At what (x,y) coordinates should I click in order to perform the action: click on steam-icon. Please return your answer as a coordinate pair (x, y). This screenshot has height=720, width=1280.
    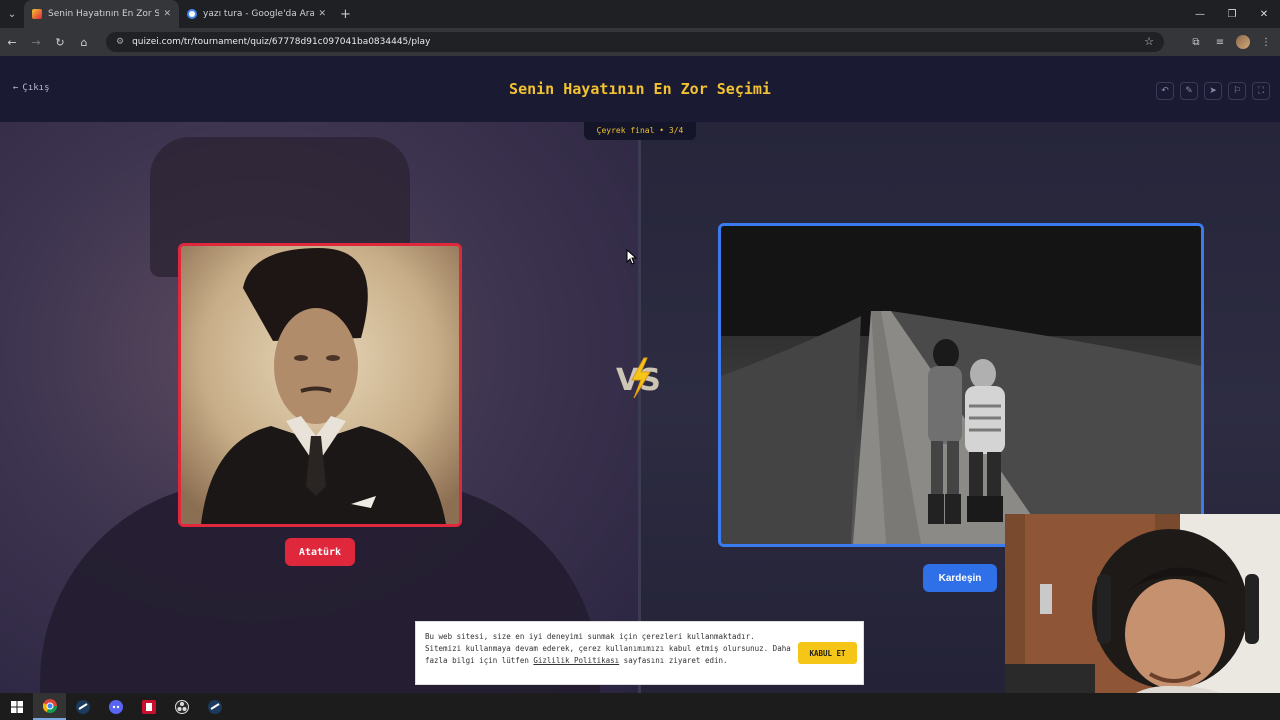
    Looking at the image, I should click on (82, 706).